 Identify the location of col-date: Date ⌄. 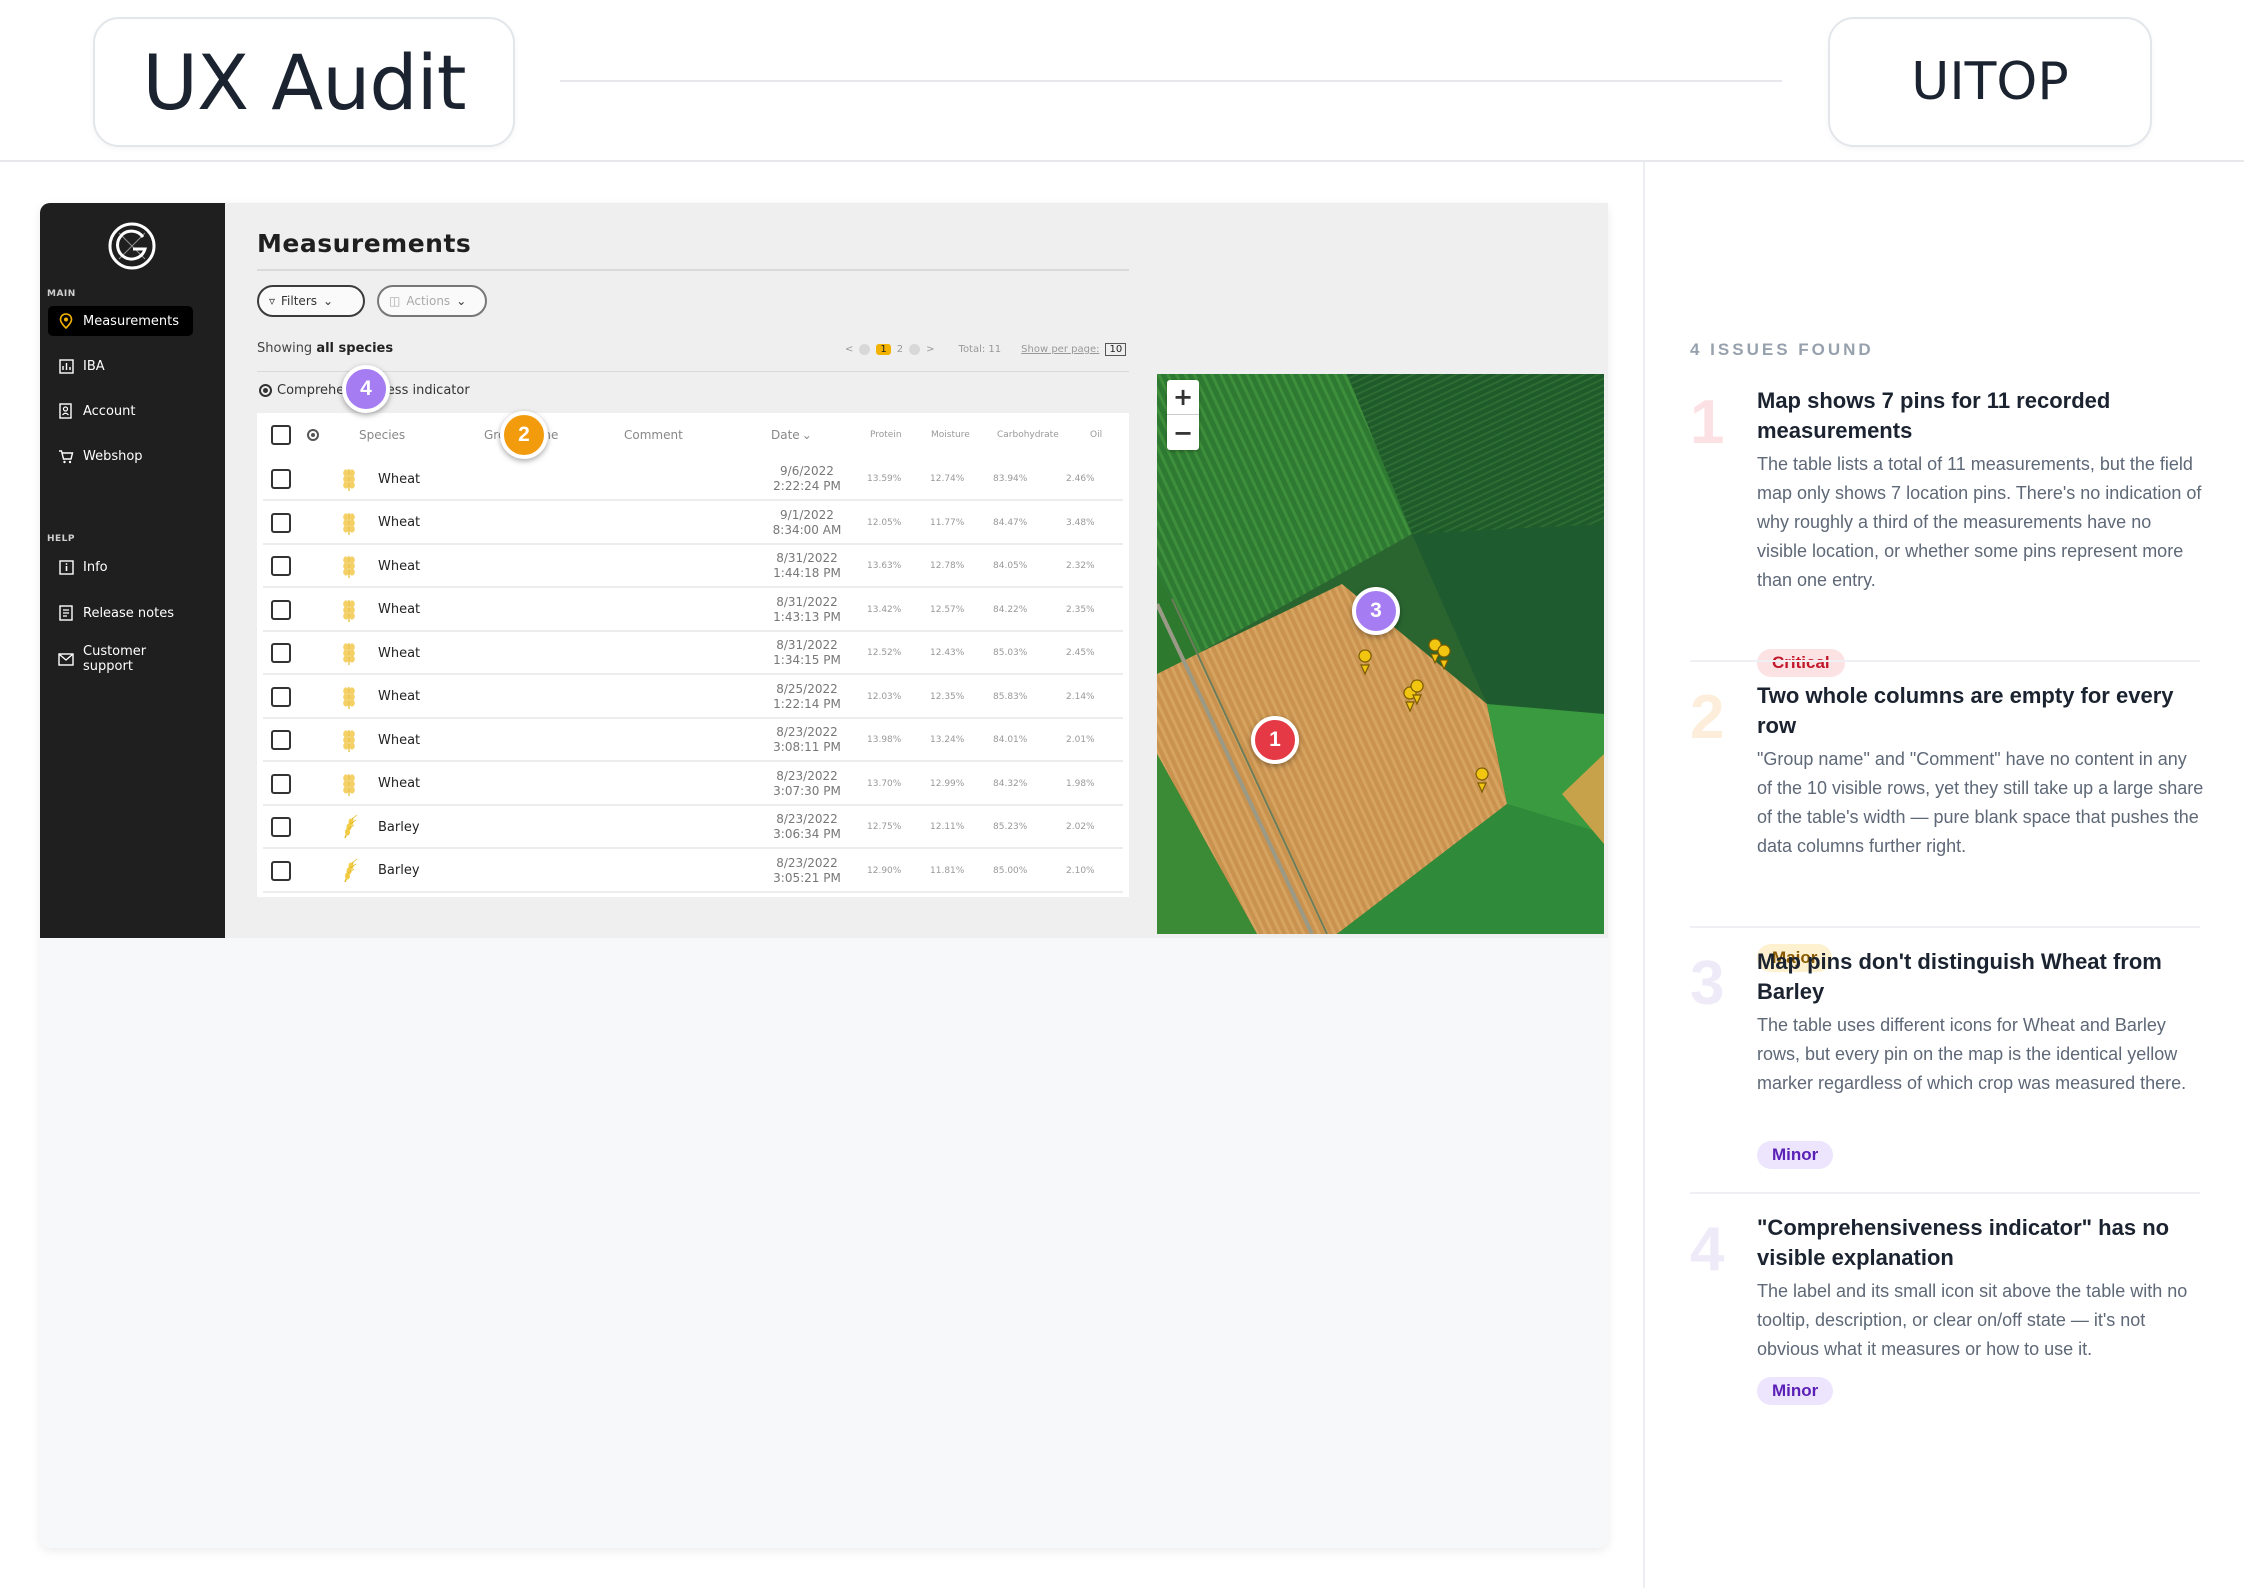
(791, 435).